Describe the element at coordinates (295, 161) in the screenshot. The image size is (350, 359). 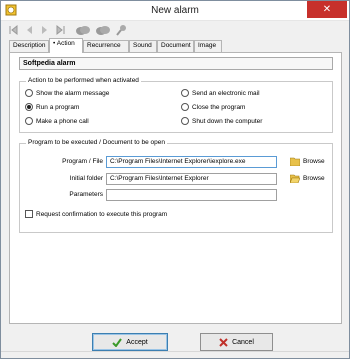
I see `folder-icon` at that location.